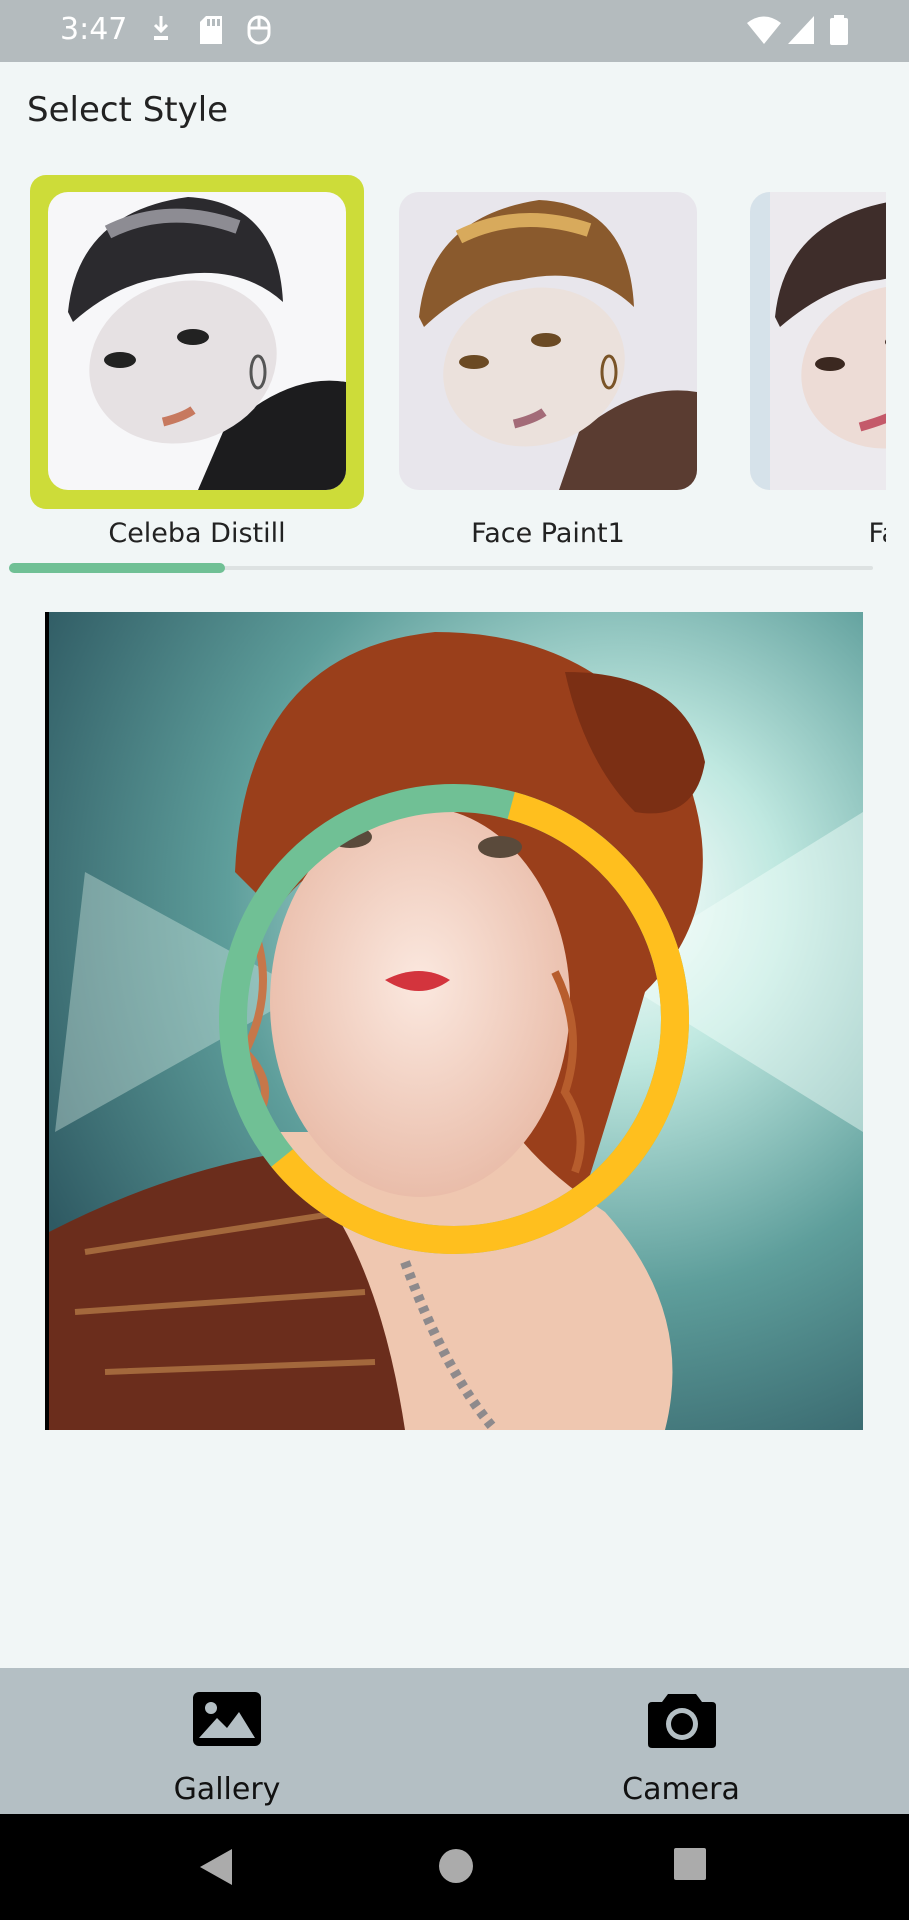  What do you see at coordinates (690, 1864) in the screenshot?
I see `recents-icon` at bounding box center [690, 1864].